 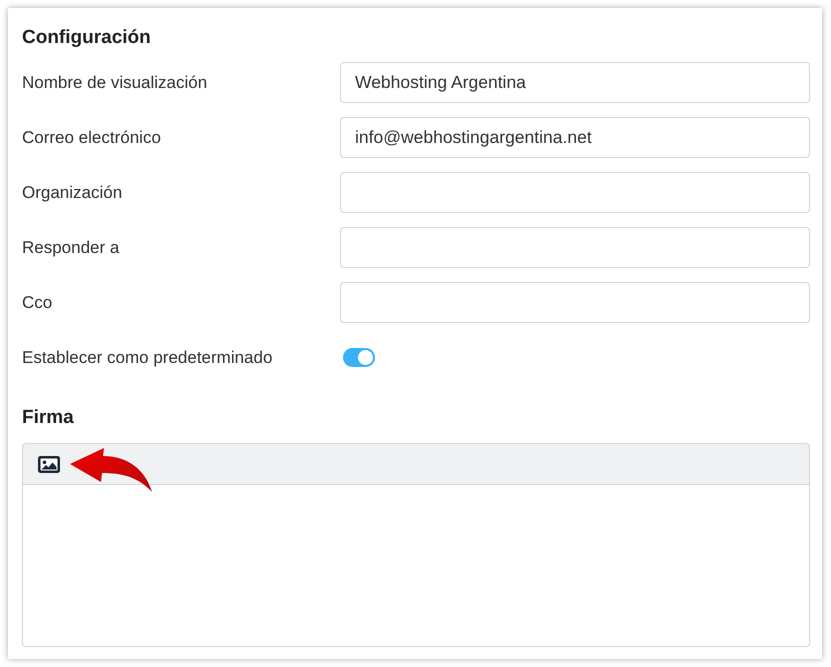 I want to click on text-field: Webhosting Argentina, so click(x=575, y=82).